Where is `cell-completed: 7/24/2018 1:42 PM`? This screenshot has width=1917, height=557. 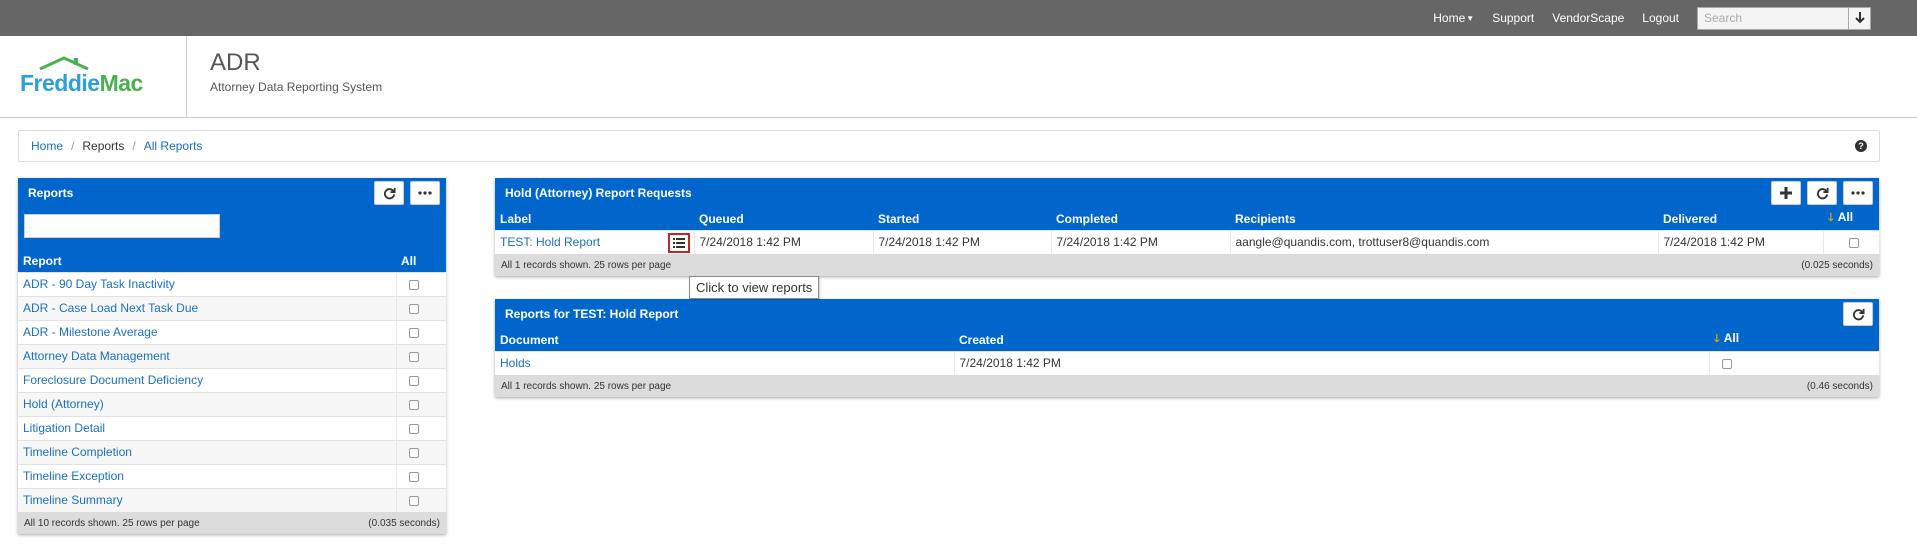 cell-completed: 7/24/2018 1:42 PM is located at coordinates (1141, 241).